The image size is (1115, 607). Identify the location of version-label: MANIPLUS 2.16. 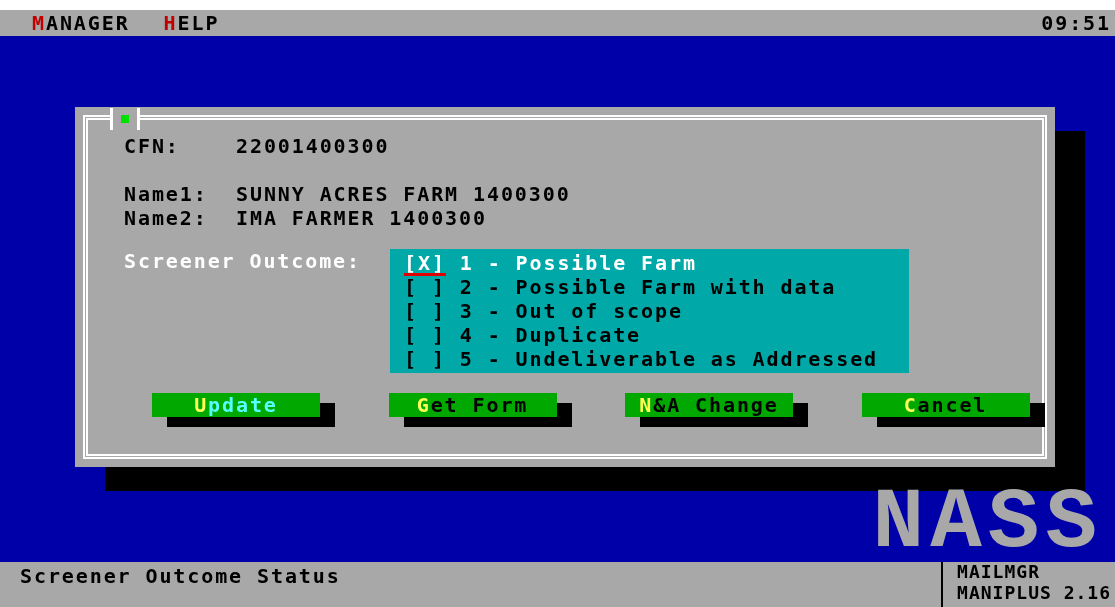
(1034, 593).